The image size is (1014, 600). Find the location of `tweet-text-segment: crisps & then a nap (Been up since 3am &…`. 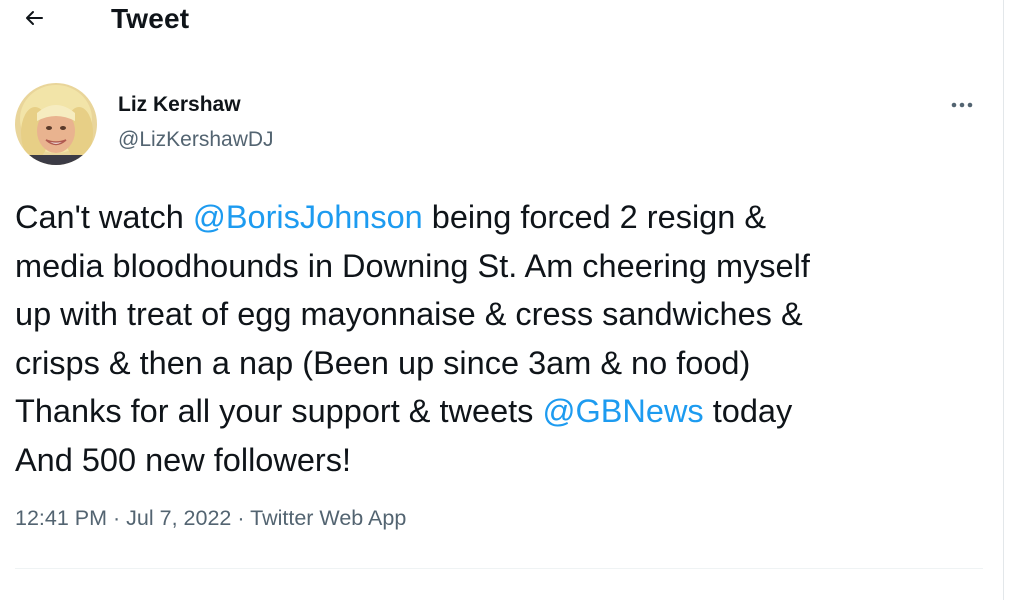

tweet-text-segment: crisps & then a nap (Been up since 3am &… is located at coordinates (383, 362).